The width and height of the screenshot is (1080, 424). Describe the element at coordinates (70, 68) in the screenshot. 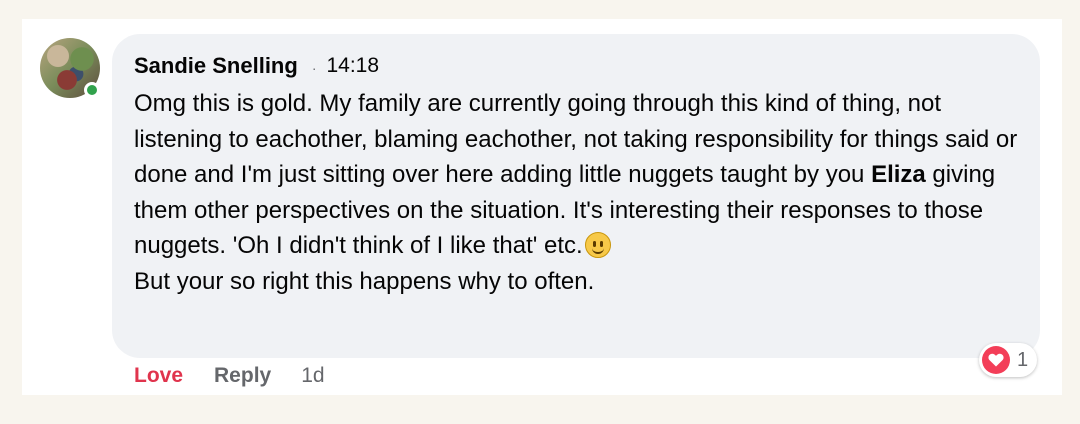

I see `avatar` at that location.